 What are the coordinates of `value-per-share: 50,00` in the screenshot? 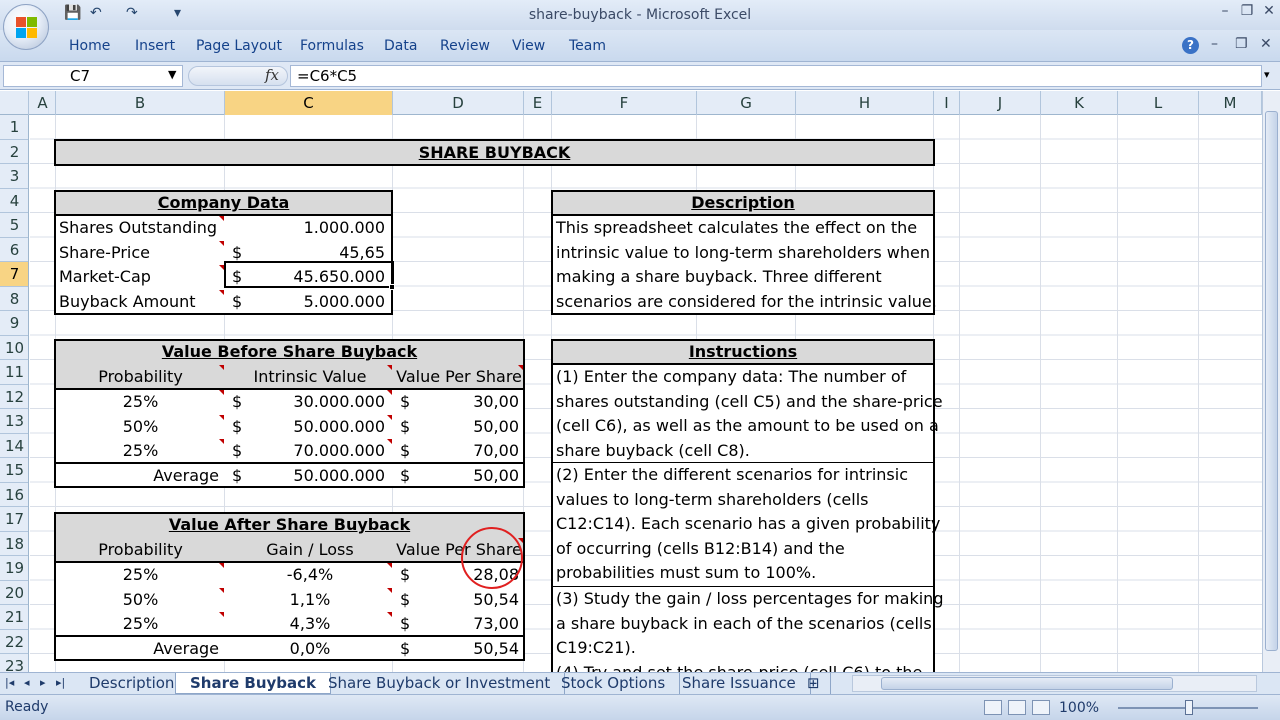 It's located at (467, 427).